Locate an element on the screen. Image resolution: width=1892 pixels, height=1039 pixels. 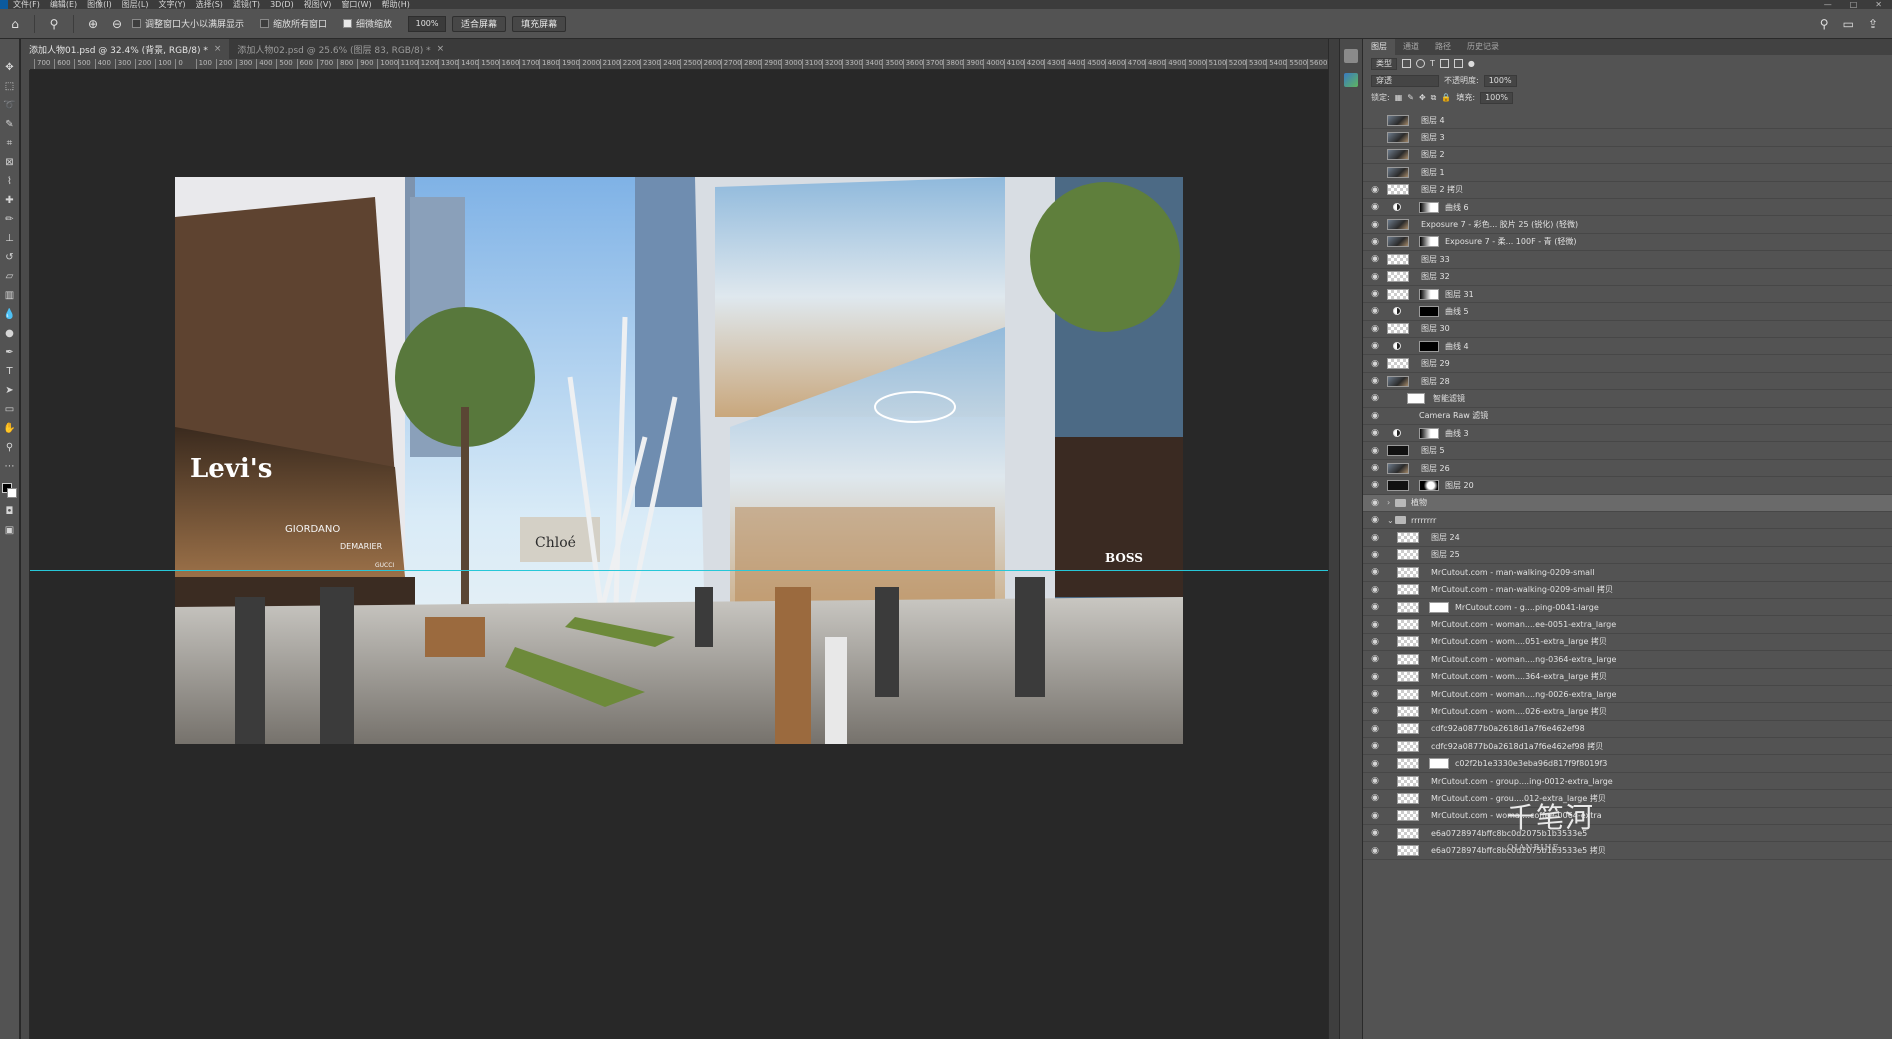
layer-row: ◉ Exposure 7 - 柔... 100F - 青 (轻微) is located at coordinates (1627, 243).